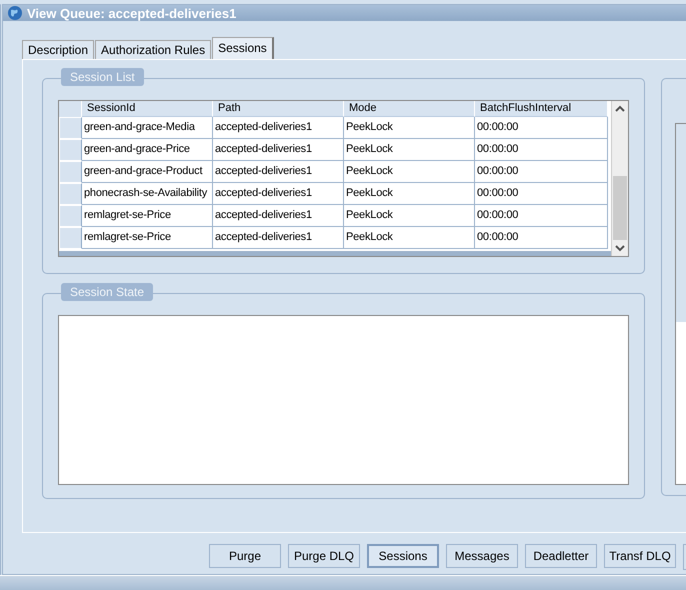  I want to click on globe-icon, so click(15, 13).